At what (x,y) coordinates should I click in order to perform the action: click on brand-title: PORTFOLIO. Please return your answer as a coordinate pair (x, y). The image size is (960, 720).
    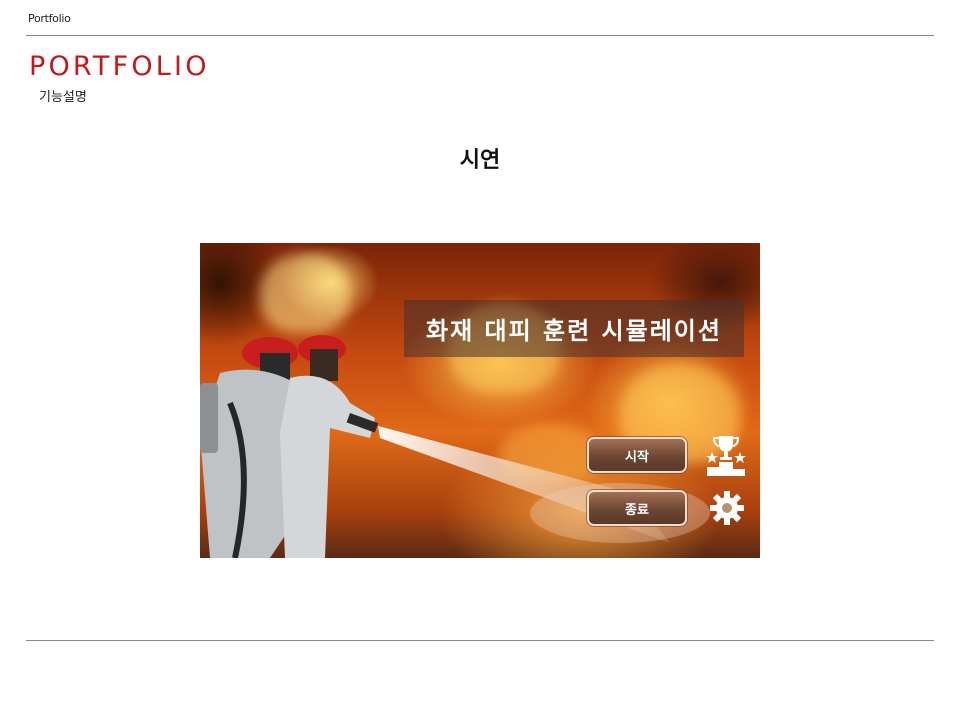
    Looking at the image, I should click on (119, 66).